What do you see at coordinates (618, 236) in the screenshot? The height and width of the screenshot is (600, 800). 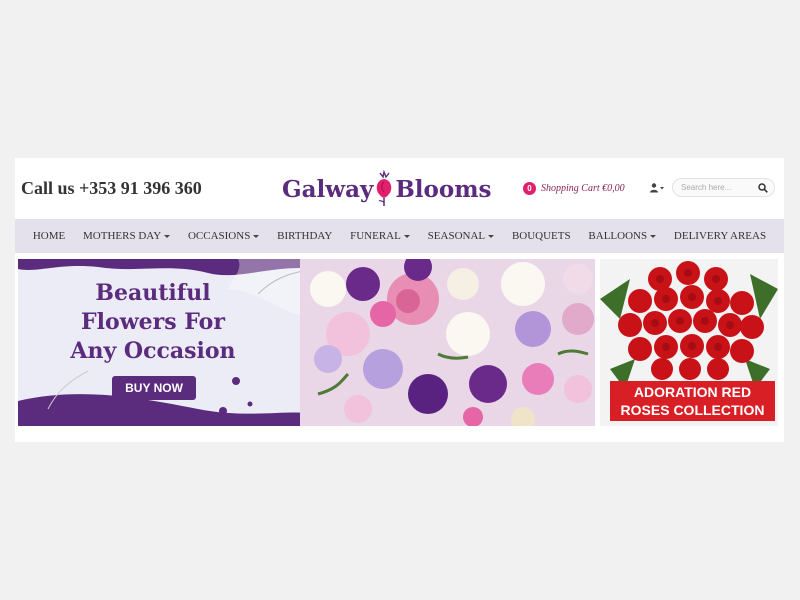 I see `nav-item-label: BALLOONS` at bounding box center [618, 236].